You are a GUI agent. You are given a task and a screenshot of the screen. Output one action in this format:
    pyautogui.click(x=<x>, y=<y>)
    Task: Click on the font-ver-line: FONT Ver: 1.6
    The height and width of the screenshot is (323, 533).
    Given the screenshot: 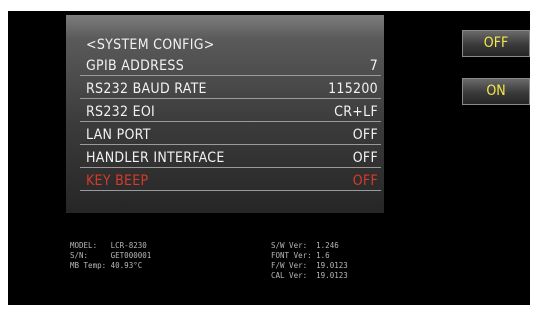 What is the action you would take?
    pyautogui.click(x=309, y=256)
    